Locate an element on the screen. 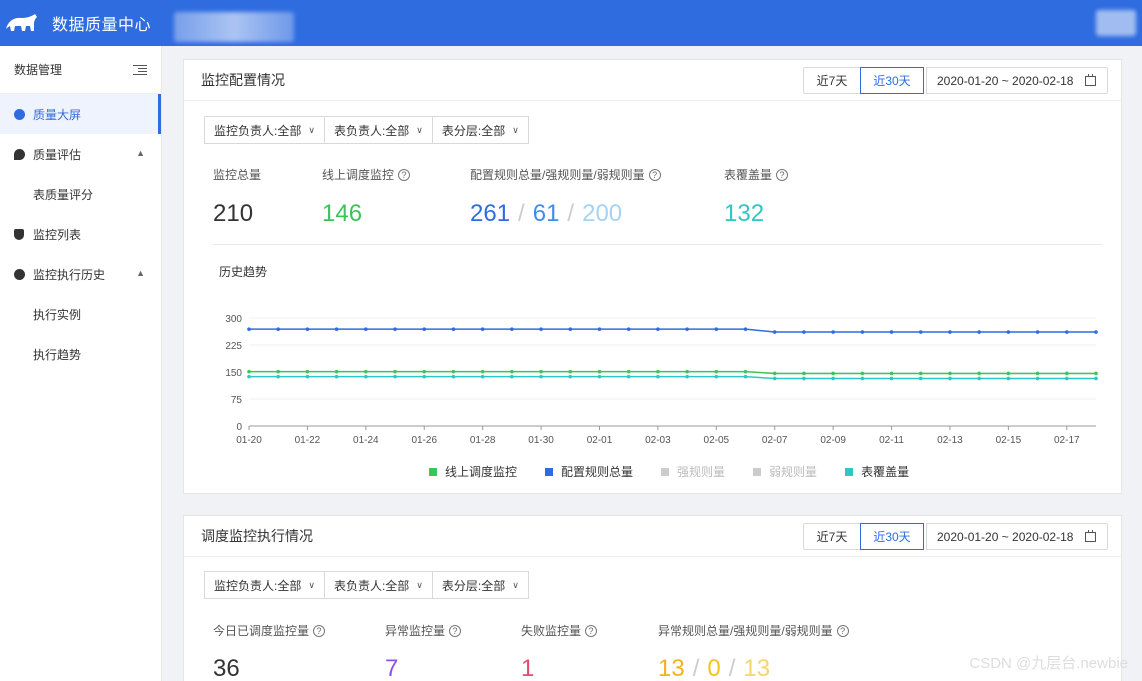  filter-group: 监控负责人:全部 ∨ 表负责人:全部 ∨ 表分层:全部 ∨ is located at coordinates (366, 130).